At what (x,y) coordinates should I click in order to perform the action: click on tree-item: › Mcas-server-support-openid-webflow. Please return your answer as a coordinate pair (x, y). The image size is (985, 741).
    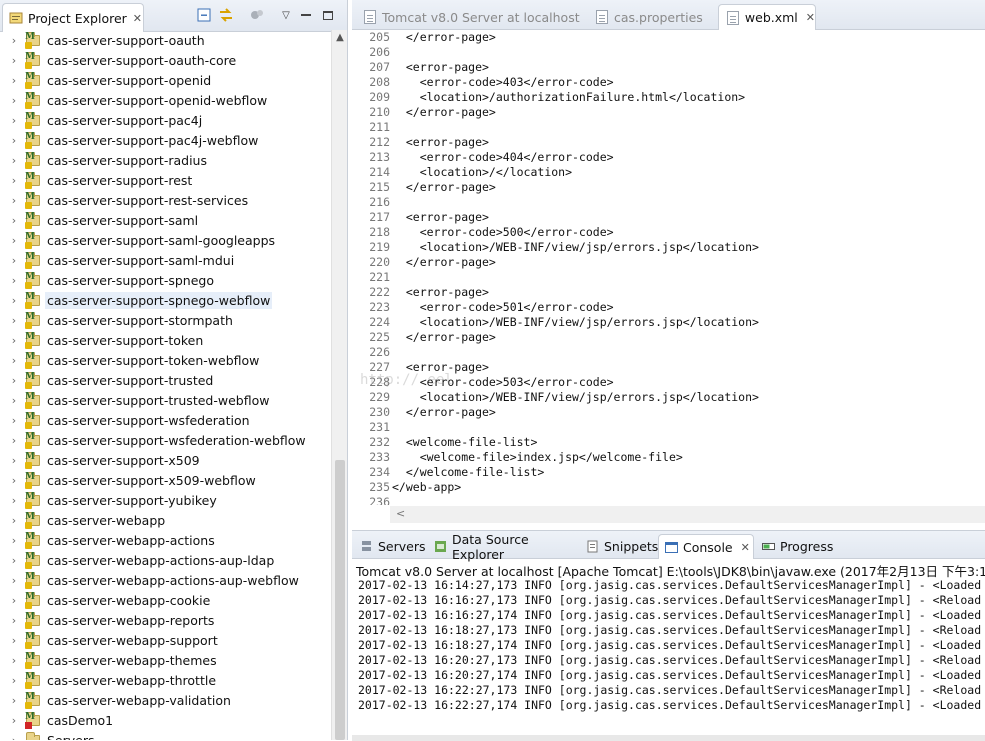
    Looking at the image, I should click on (165, 100).